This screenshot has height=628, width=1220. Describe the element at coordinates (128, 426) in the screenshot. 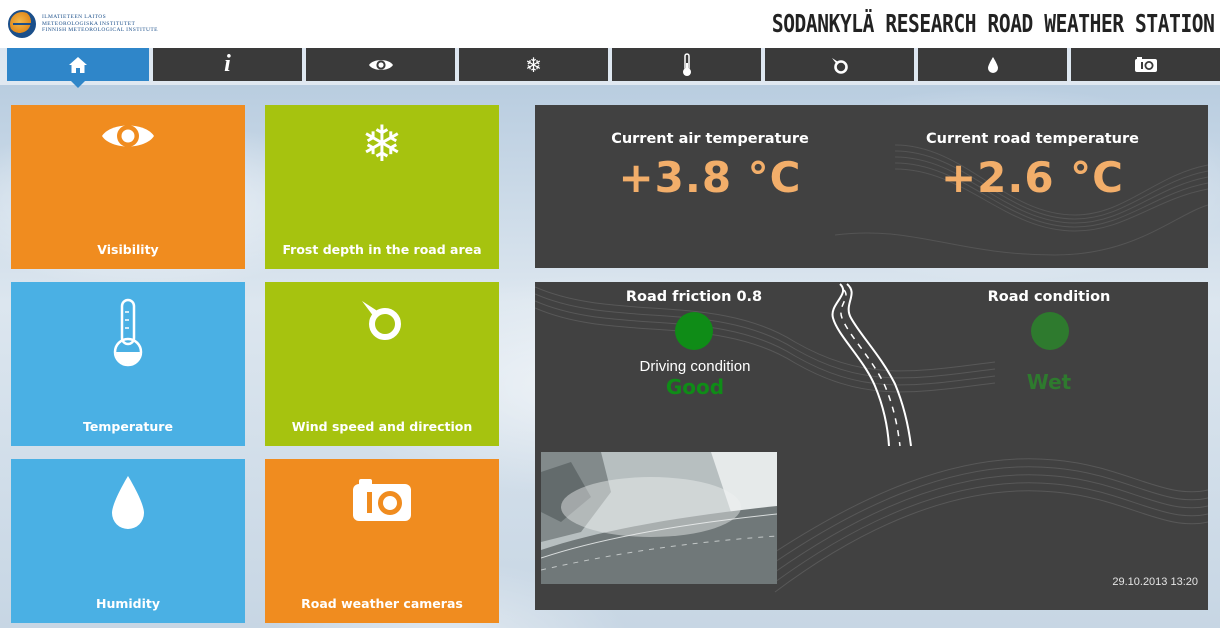

I see `tile-label: Temperature` at that location.